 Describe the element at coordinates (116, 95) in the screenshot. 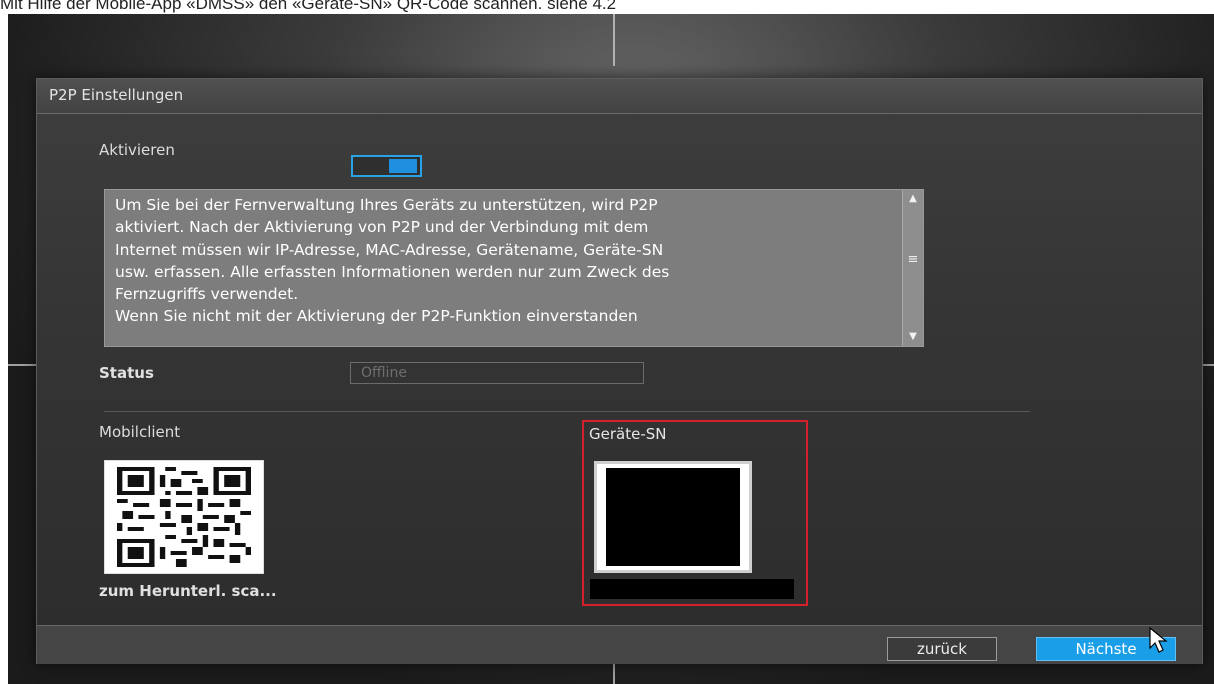

I see `dialog-title: P2P Einstellungen` at that location.